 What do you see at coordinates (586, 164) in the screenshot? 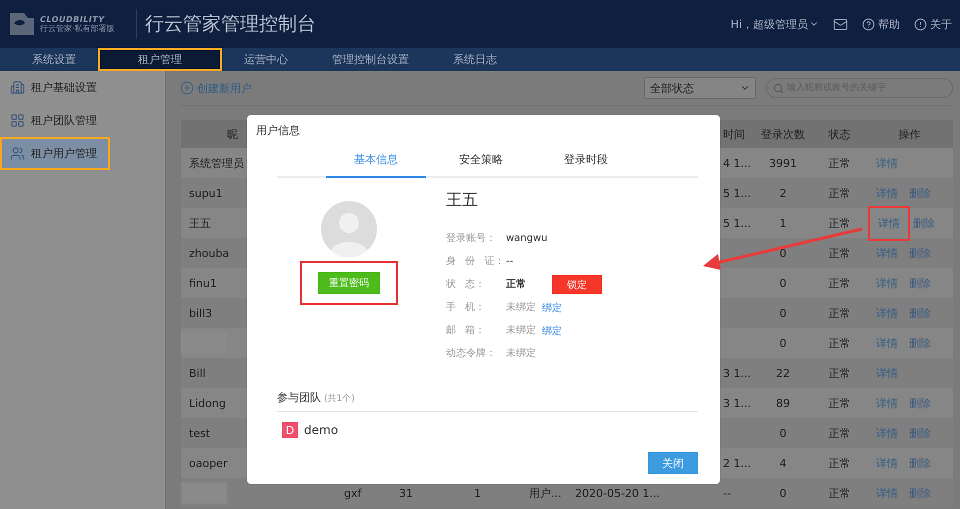
I see `dialog-tab: 登录时段` at bounding box center [586, 164].